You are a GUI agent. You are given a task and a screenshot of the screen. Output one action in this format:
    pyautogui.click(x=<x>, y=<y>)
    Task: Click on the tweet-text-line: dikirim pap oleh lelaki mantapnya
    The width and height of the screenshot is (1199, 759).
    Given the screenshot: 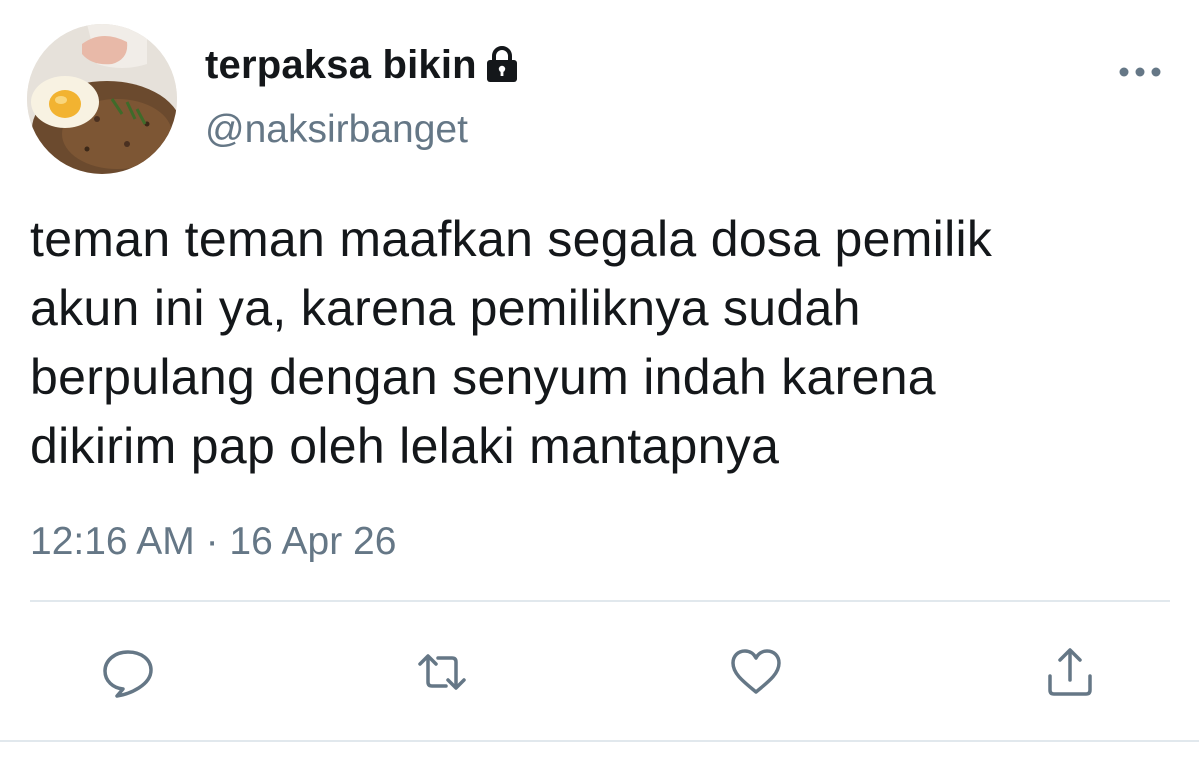 What is the action you would take?
    pyautogui.click(x=405, y=446)
    